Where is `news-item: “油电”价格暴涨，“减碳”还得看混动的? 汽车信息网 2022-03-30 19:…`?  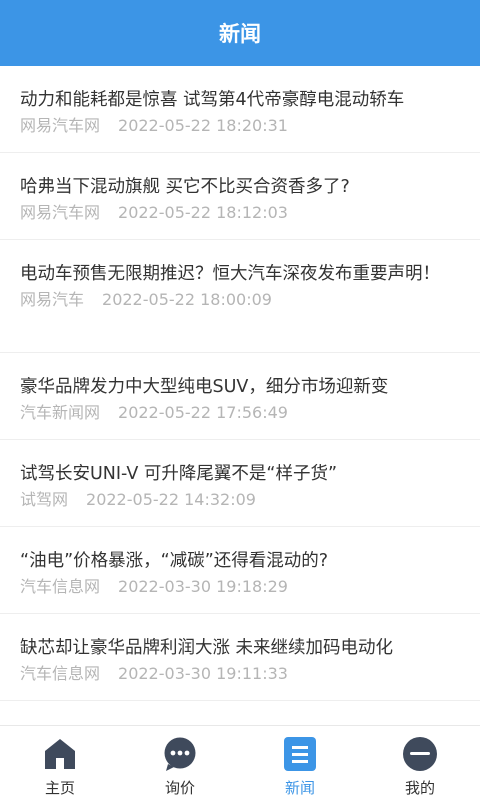
news-item: “油电”价格暴涨，“减碳”还得看混动的? 汽车信息网 2022-03-30 19:… is located at coordinates (240, 570).